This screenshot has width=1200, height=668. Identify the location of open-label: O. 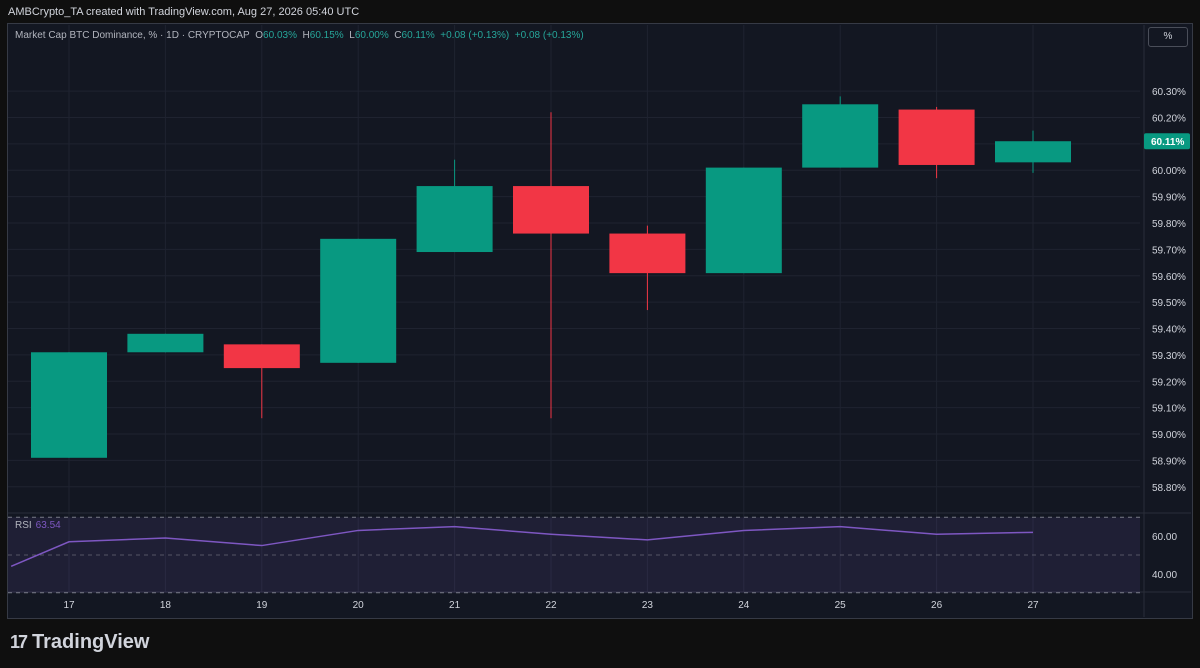
(259, 35).